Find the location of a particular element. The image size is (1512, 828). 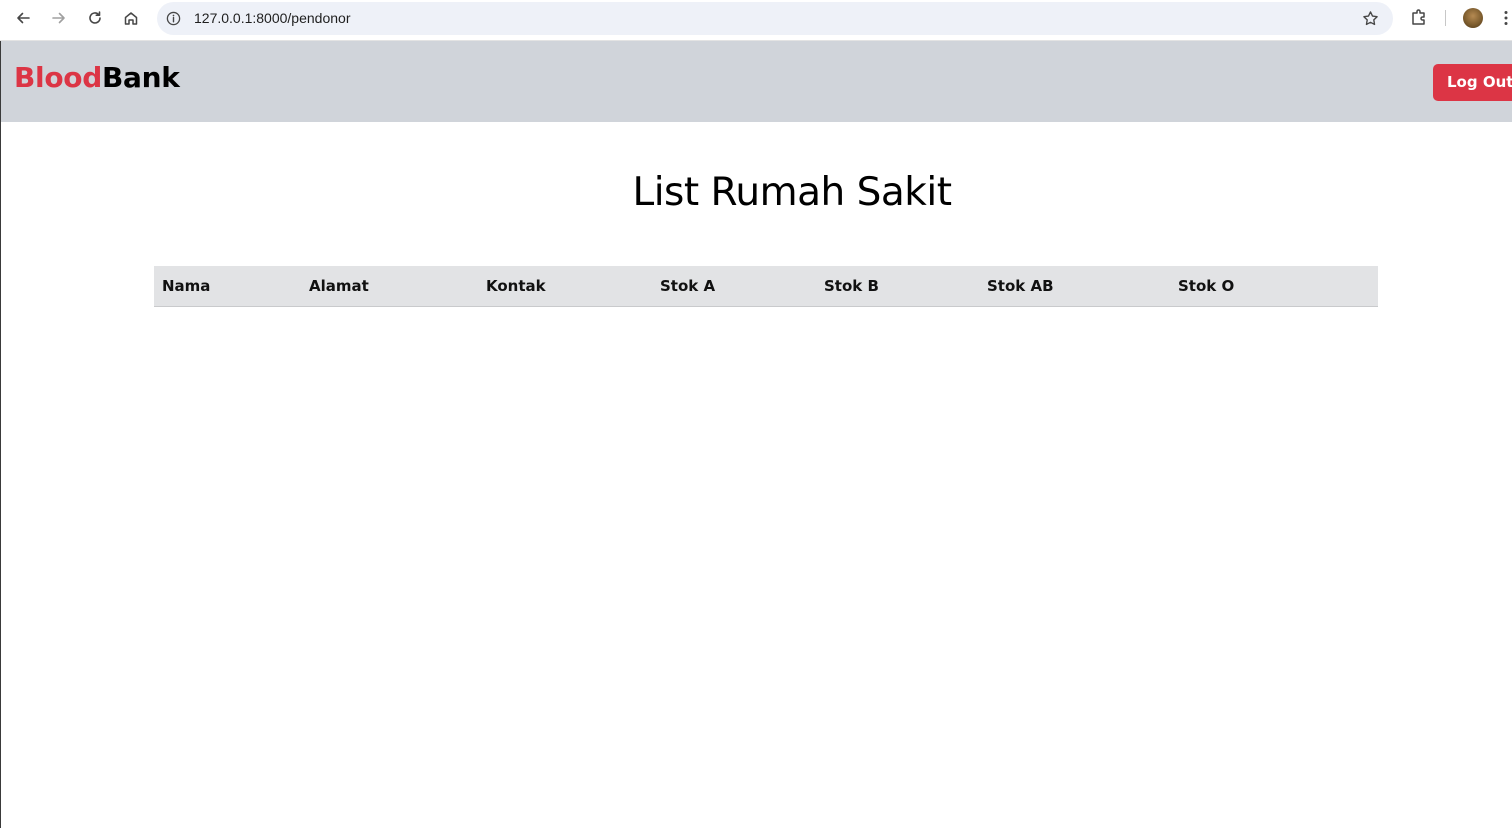

column-header-stok-ab: Stok AB is located at coordinates (1020, 285).